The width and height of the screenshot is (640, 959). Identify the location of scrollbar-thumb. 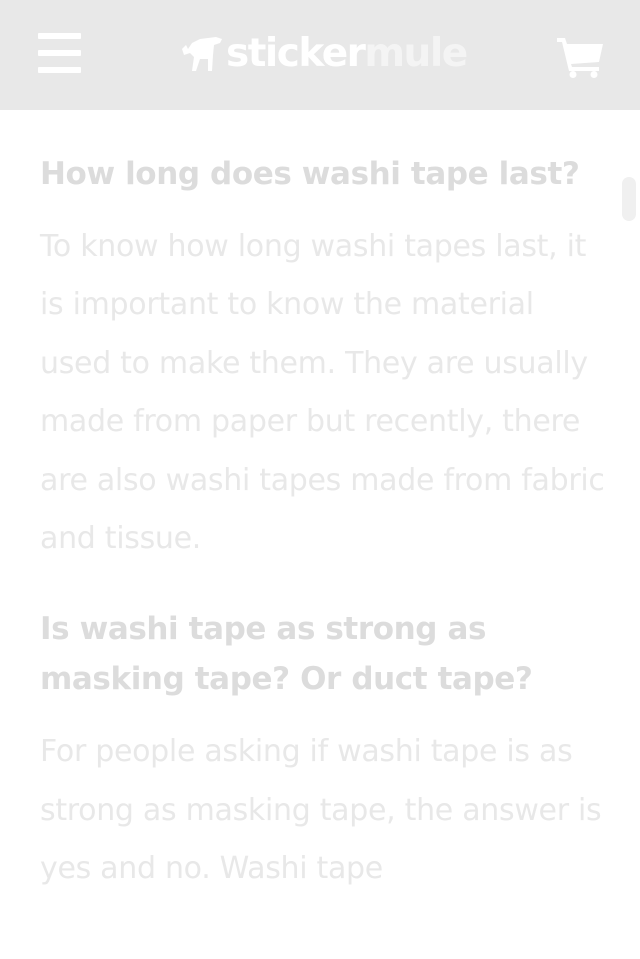
(629, 199).